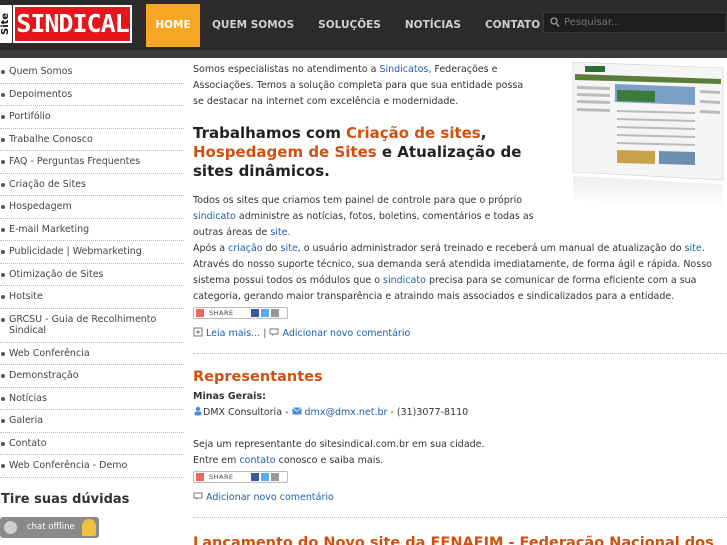 The height and width of the screenshot is (545, 727). What do you see at coordinates (92, 207) in the screenshot?
I see `sidebar-item-hospedagem: Hospedagem` at bounding box center [92, 207].